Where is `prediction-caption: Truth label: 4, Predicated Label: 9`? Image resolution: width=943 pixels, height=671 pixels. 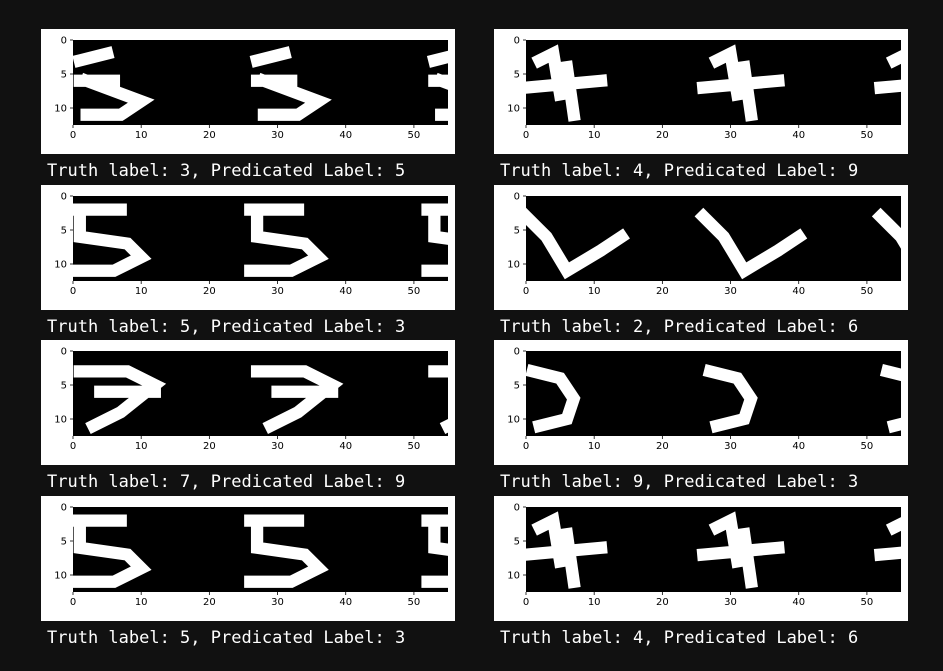 prediction-caption: Truth label: 4, Predicated Label: 9 is located at coordinates (679, 171).